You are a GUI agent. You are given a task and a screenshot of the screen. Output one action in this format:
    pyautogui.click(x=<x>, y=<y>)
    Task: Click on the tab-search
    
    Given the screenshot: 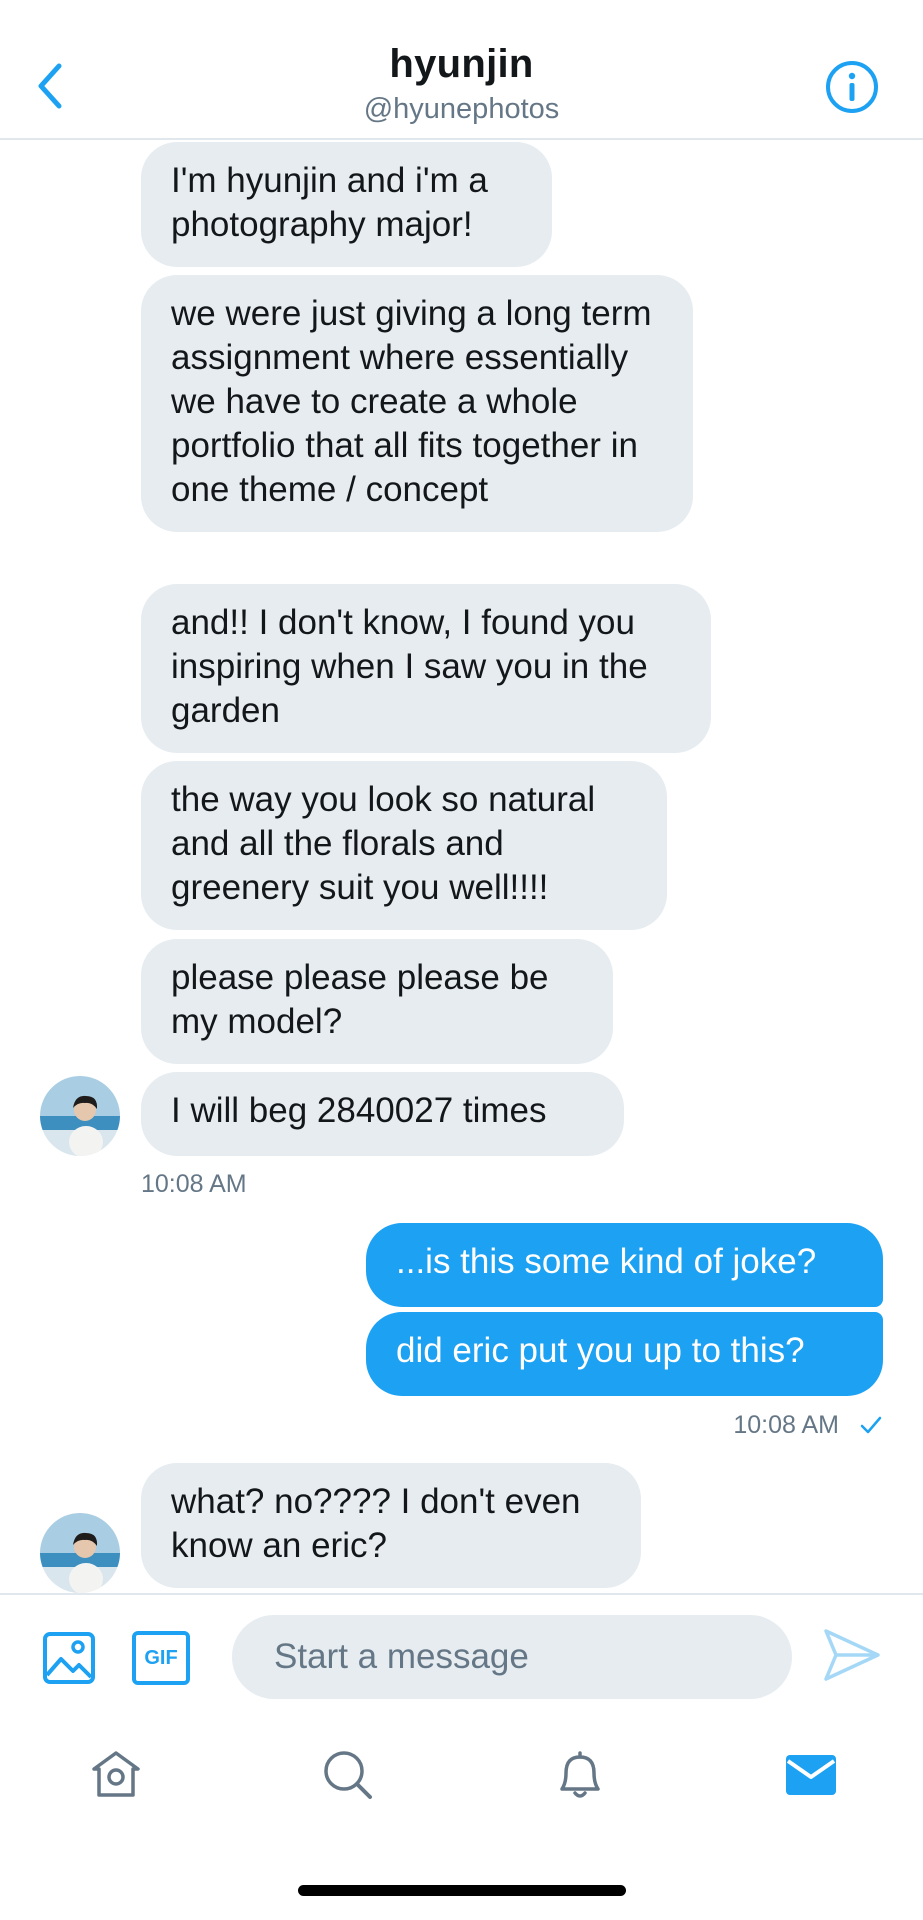 What is the action you would take?
    pyautogui.click(x=348, y=1775)
    